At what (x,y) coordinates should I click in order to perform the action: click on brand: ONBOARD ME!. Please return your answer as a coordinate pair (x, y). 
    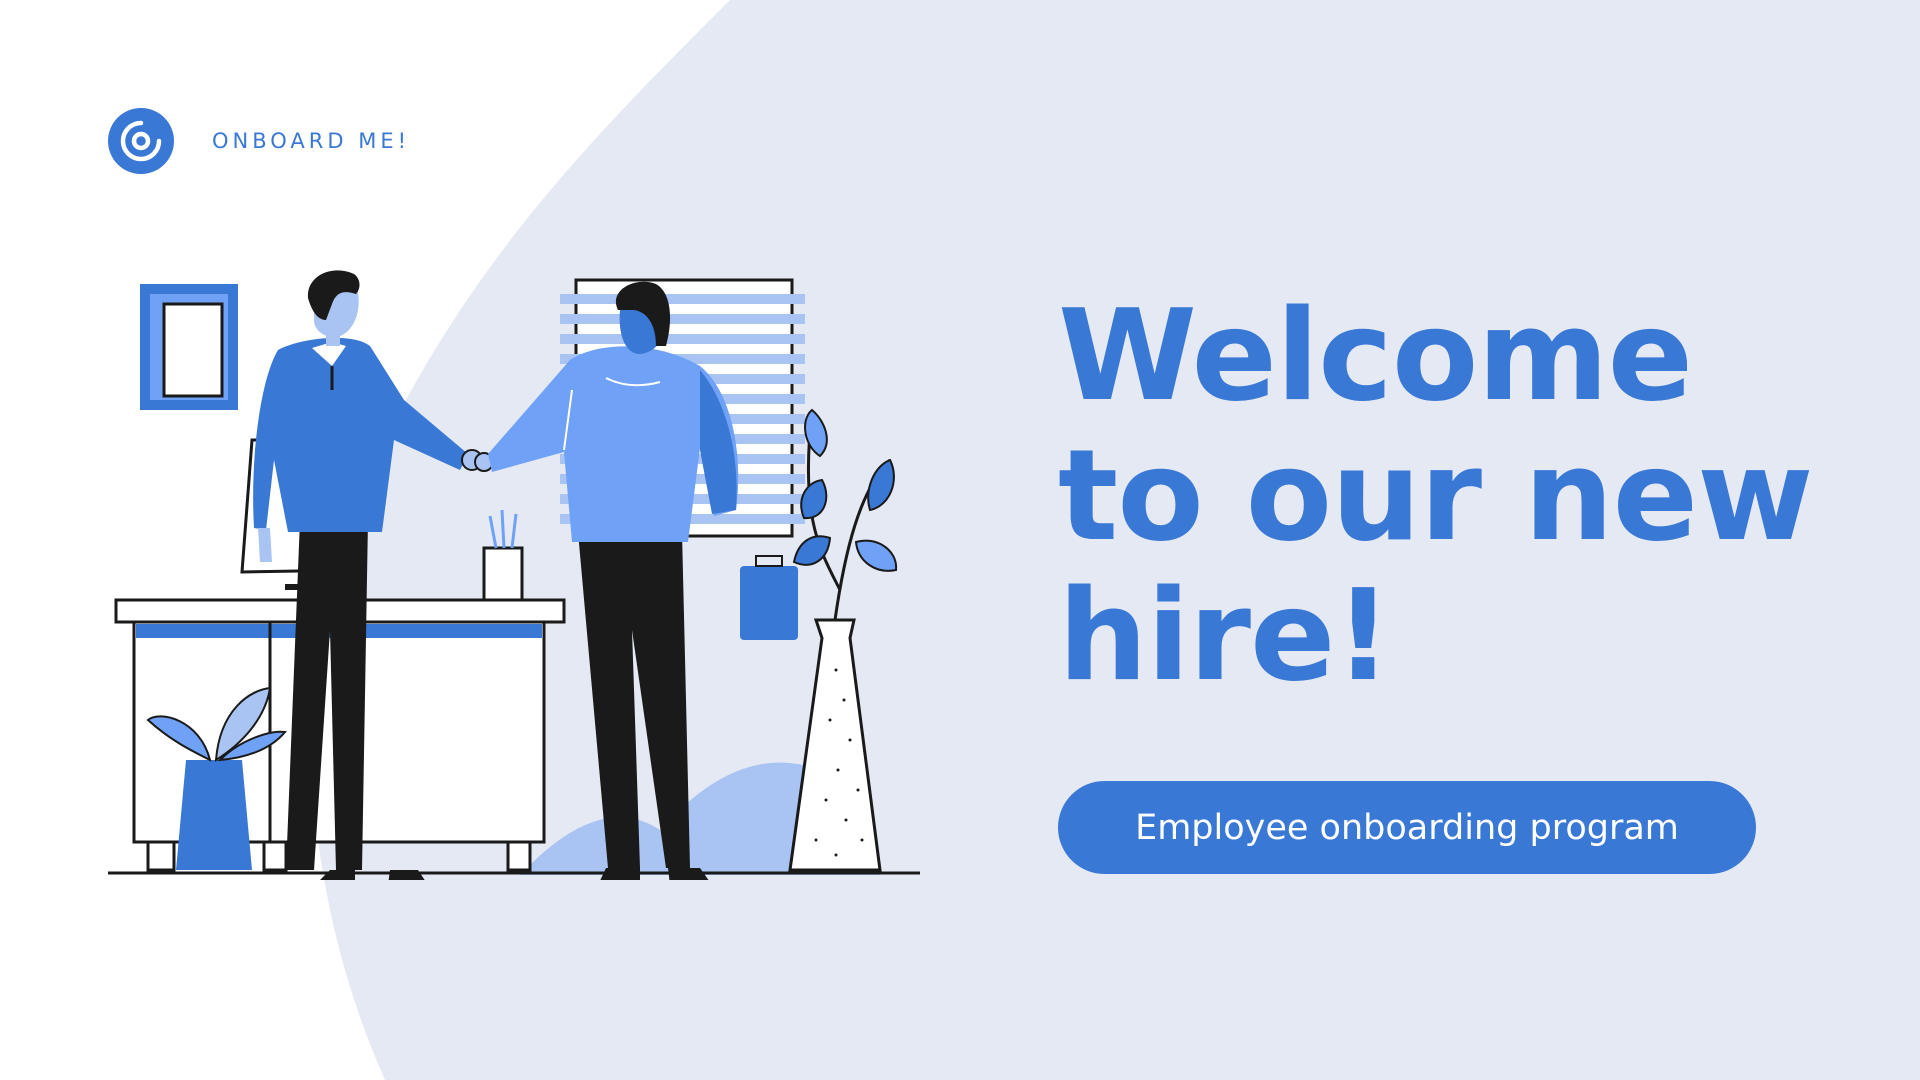
    Looking at the image, I should click on (259, 141).